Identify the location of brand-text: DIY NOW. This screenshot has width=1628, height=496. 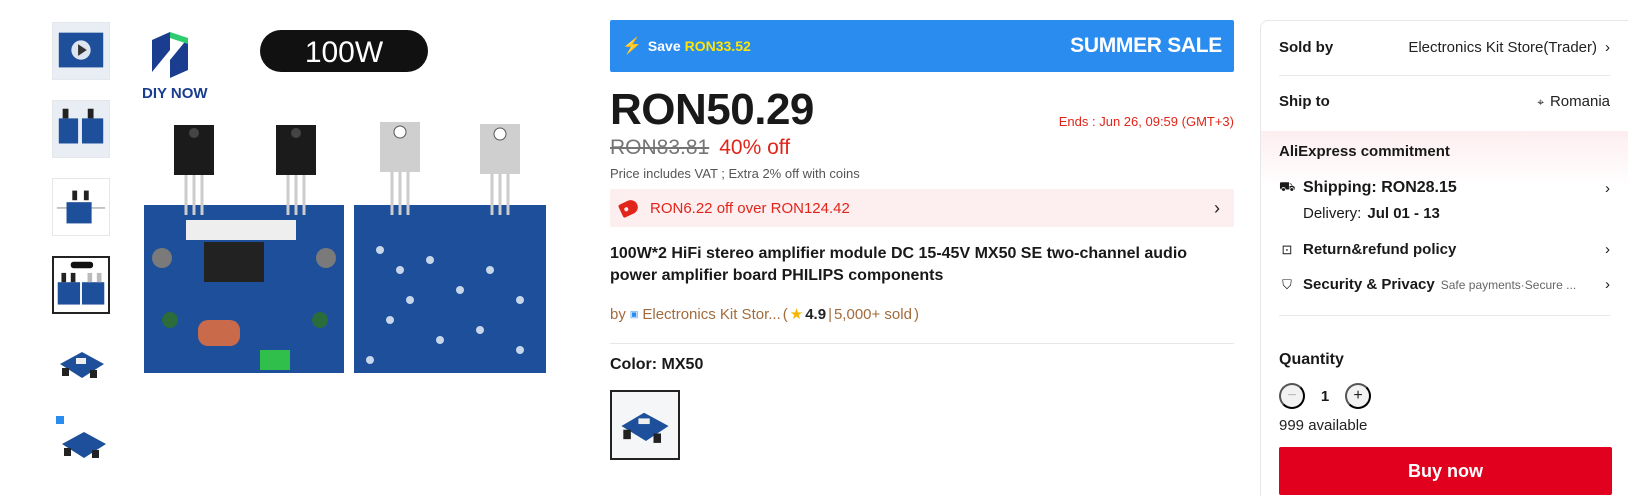
(175, 93).